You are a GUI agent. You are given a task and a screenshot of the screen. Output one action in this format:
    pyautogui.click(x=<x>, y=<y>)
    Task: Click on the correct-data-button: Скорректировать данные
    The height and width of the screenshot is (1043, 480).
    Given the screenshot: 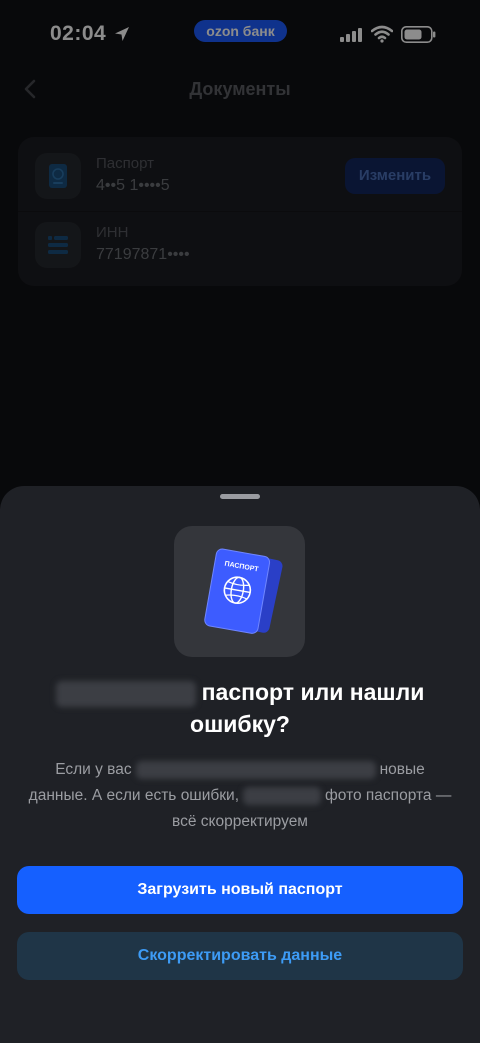 What is the action you would take?
    pyautogui.click(x=240, y=956)
    